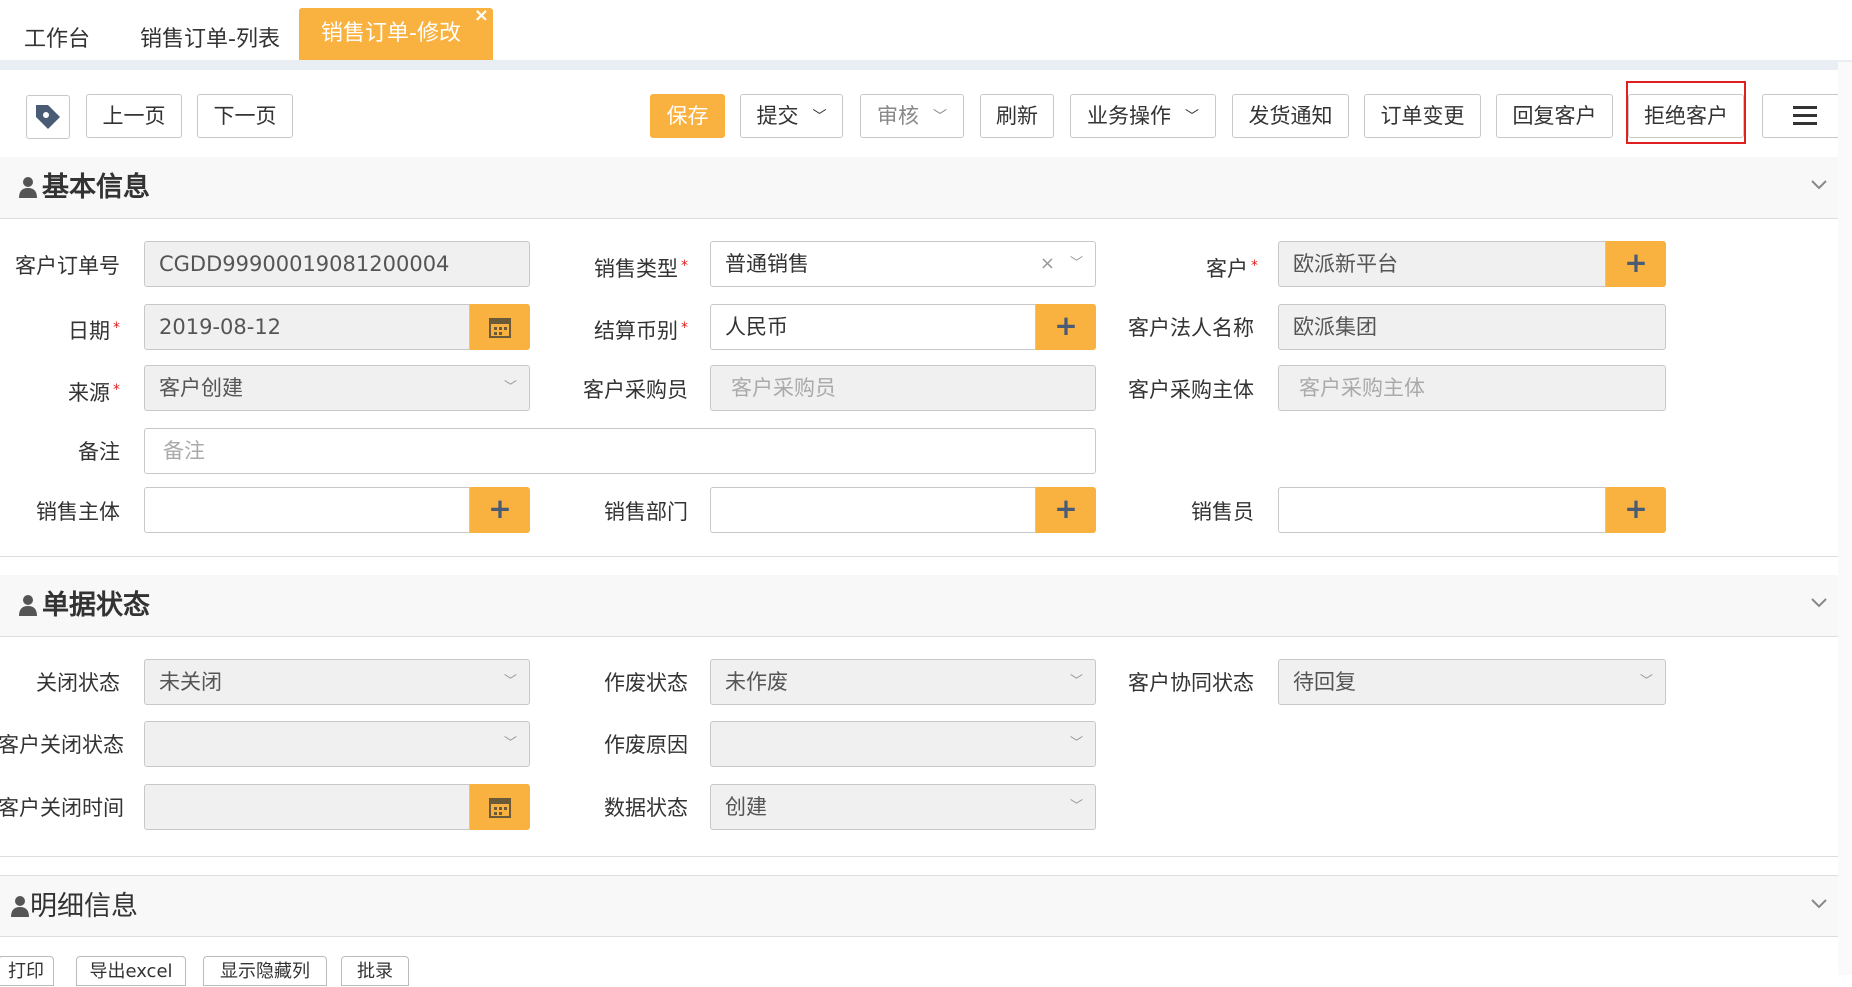  I want to click on add-salesman-button: +, so click(1636, 510).